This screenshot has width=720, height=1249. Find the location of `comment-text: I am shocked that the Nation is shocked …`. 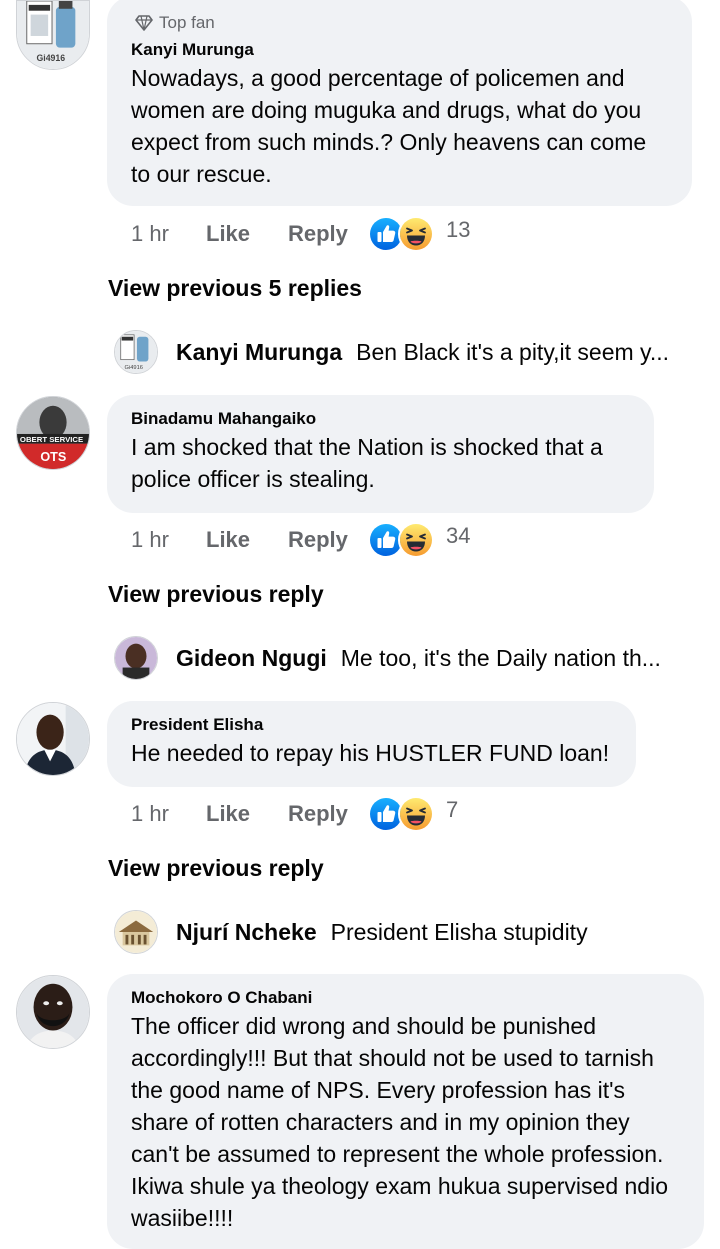

comment-text: I am shocked that the Nation is shocked … is located at coordinates (367, 463).